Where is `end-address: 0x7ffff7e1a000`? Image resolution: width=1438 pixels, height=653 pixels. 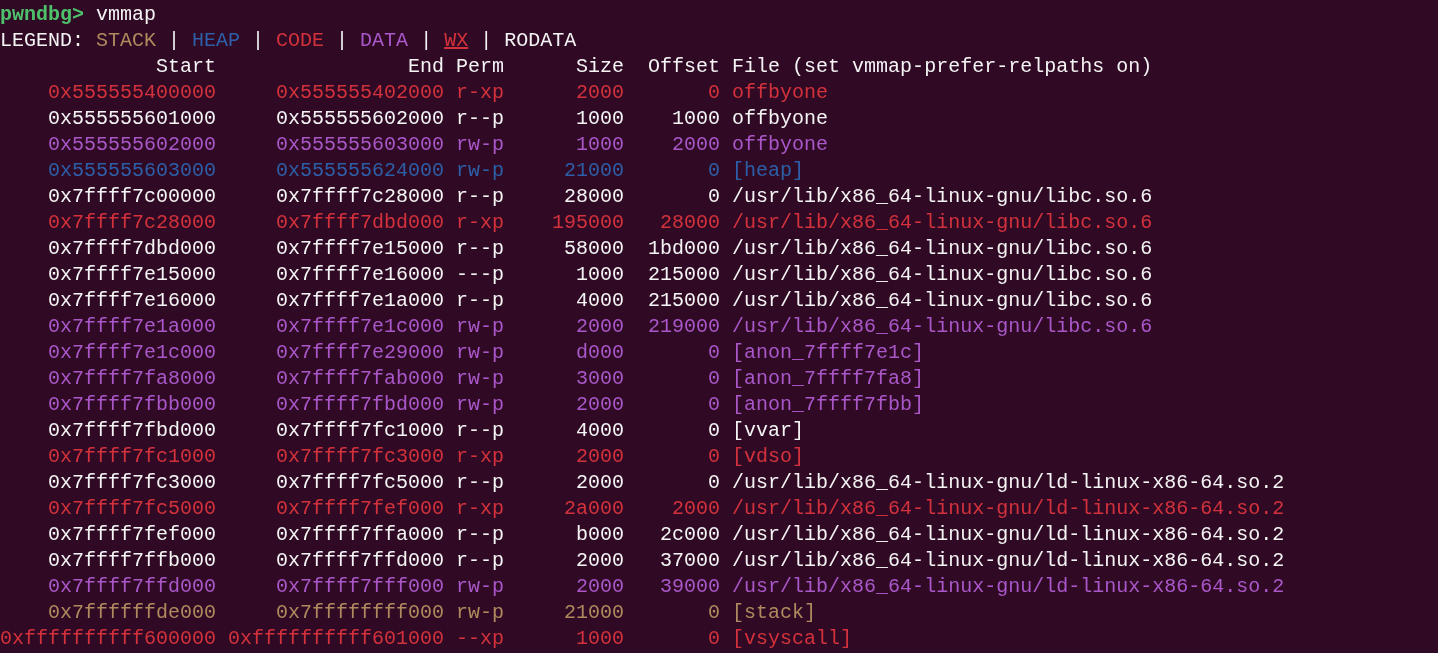
end-address: 0x7ffff7e1a000 is located at coordinates (360, 301).